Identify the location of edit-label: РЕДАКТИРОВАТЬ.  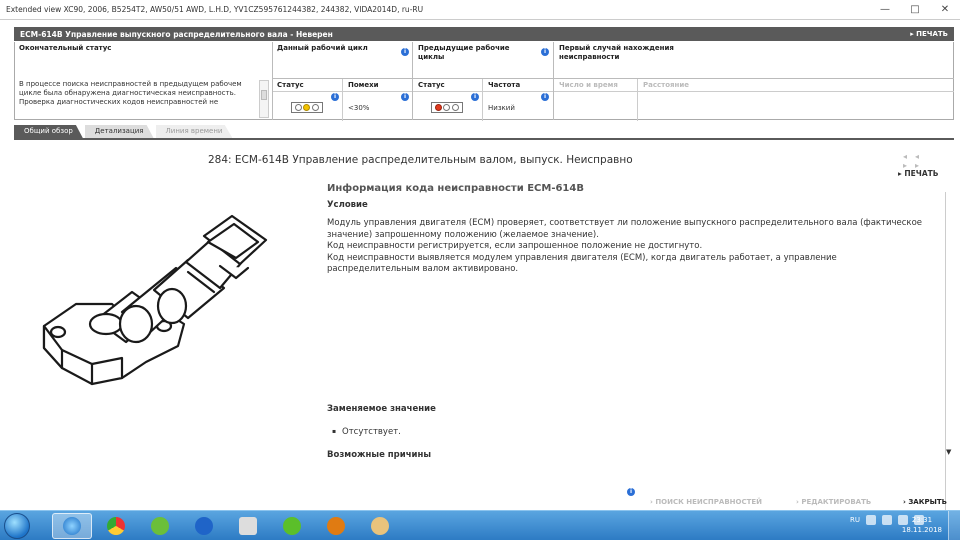
(836, 502).